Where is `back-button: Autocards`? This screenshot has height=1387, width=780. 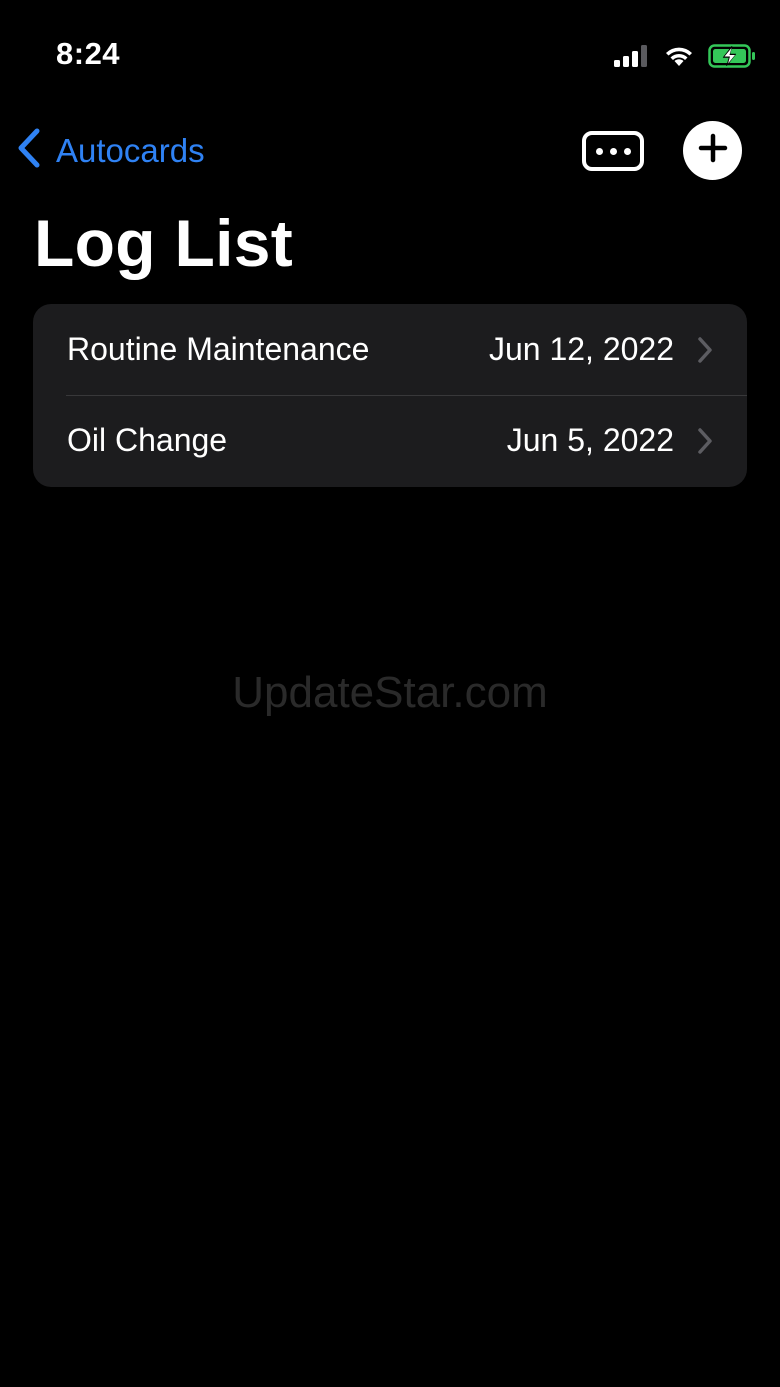
back-button: Autocards is located at coordinates (110, 150).